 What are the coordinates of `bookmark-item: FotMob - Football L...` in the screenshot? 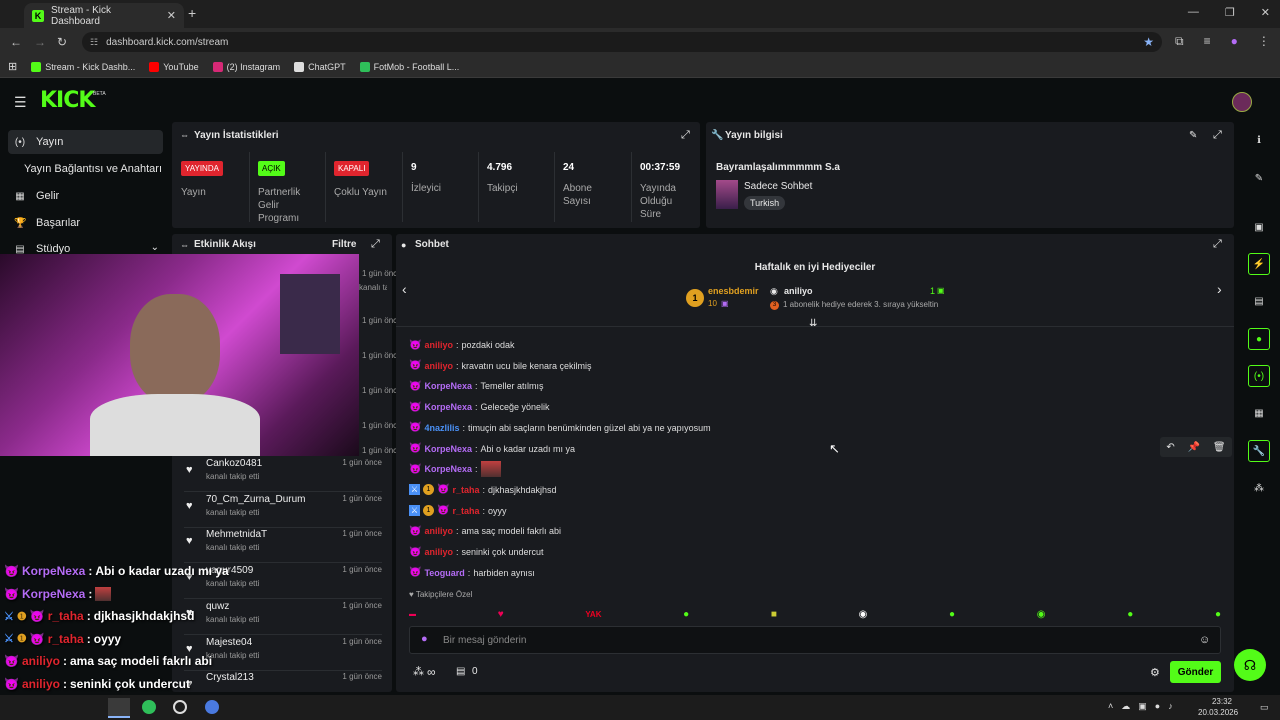 It's located at (409, 66).